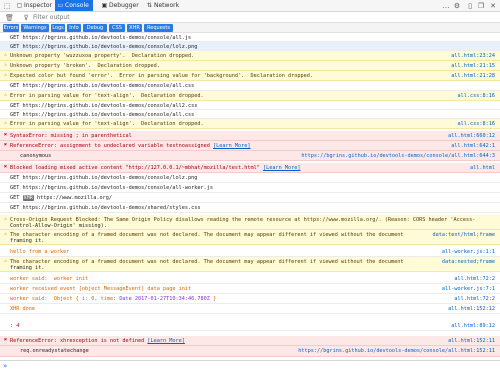 This screenshot has height=370, width=500. I want to click on xhr-badge: XHR, so click(28, 198).